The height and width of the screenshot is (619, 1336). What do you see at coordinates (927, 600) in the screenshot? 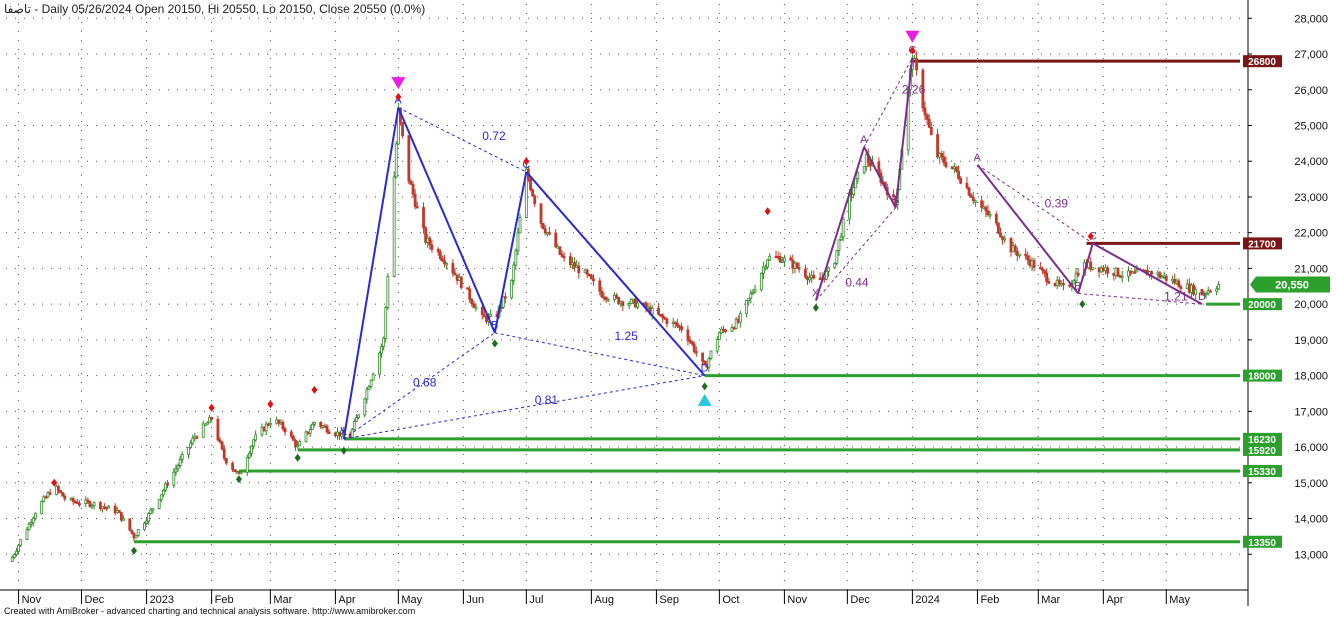
I see `x-tick-label: 2024` at bounding box center [927, 600].